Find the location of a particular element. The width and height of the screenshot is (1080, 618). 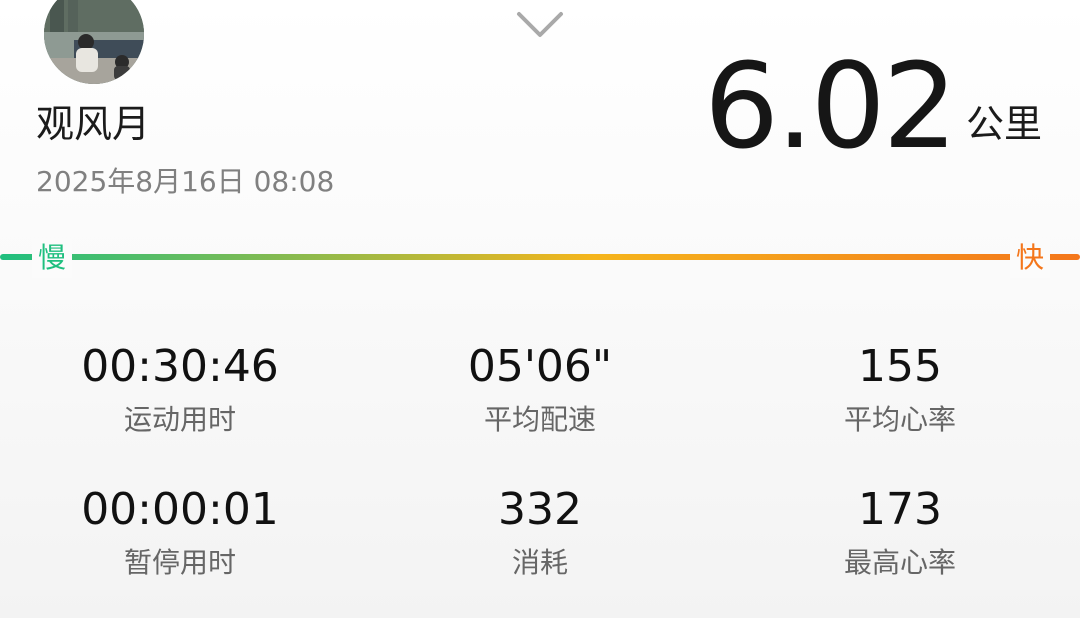

stat-label: 暂停用时 is located at coordinates (179, 562).